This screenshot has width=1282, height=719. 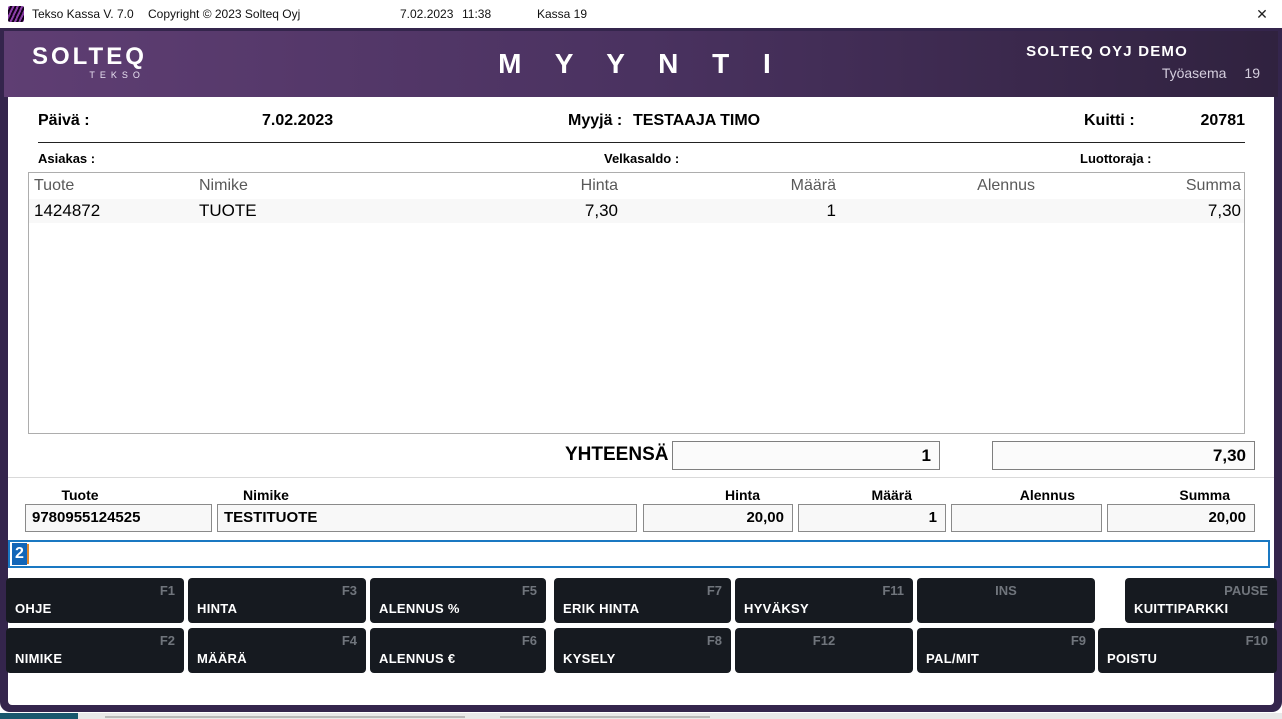 What do you see at coordinates (223, 185) in the screenshot?
I see `col-header-name: Nimike` at bounding box center [223, 185].